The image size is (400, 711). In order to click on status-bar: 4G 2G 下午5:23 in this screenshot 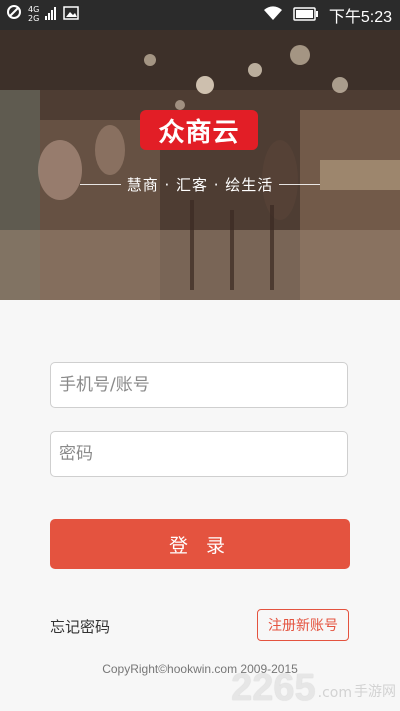, I will do `click(200, 15)`.